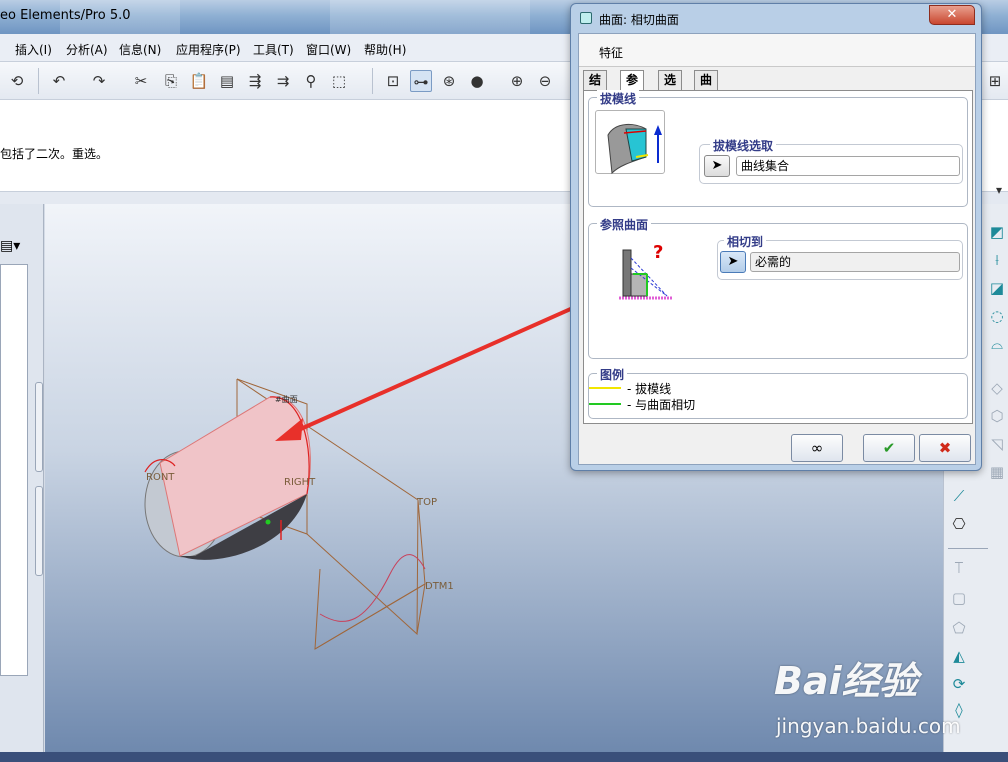 Image resolution: width=1008 pixels, height=762 pixels. What do you see at coordinates (997, 190) in the screenshot?
I see `dropdown-icon: ▾` at bounding box center [997, 190].